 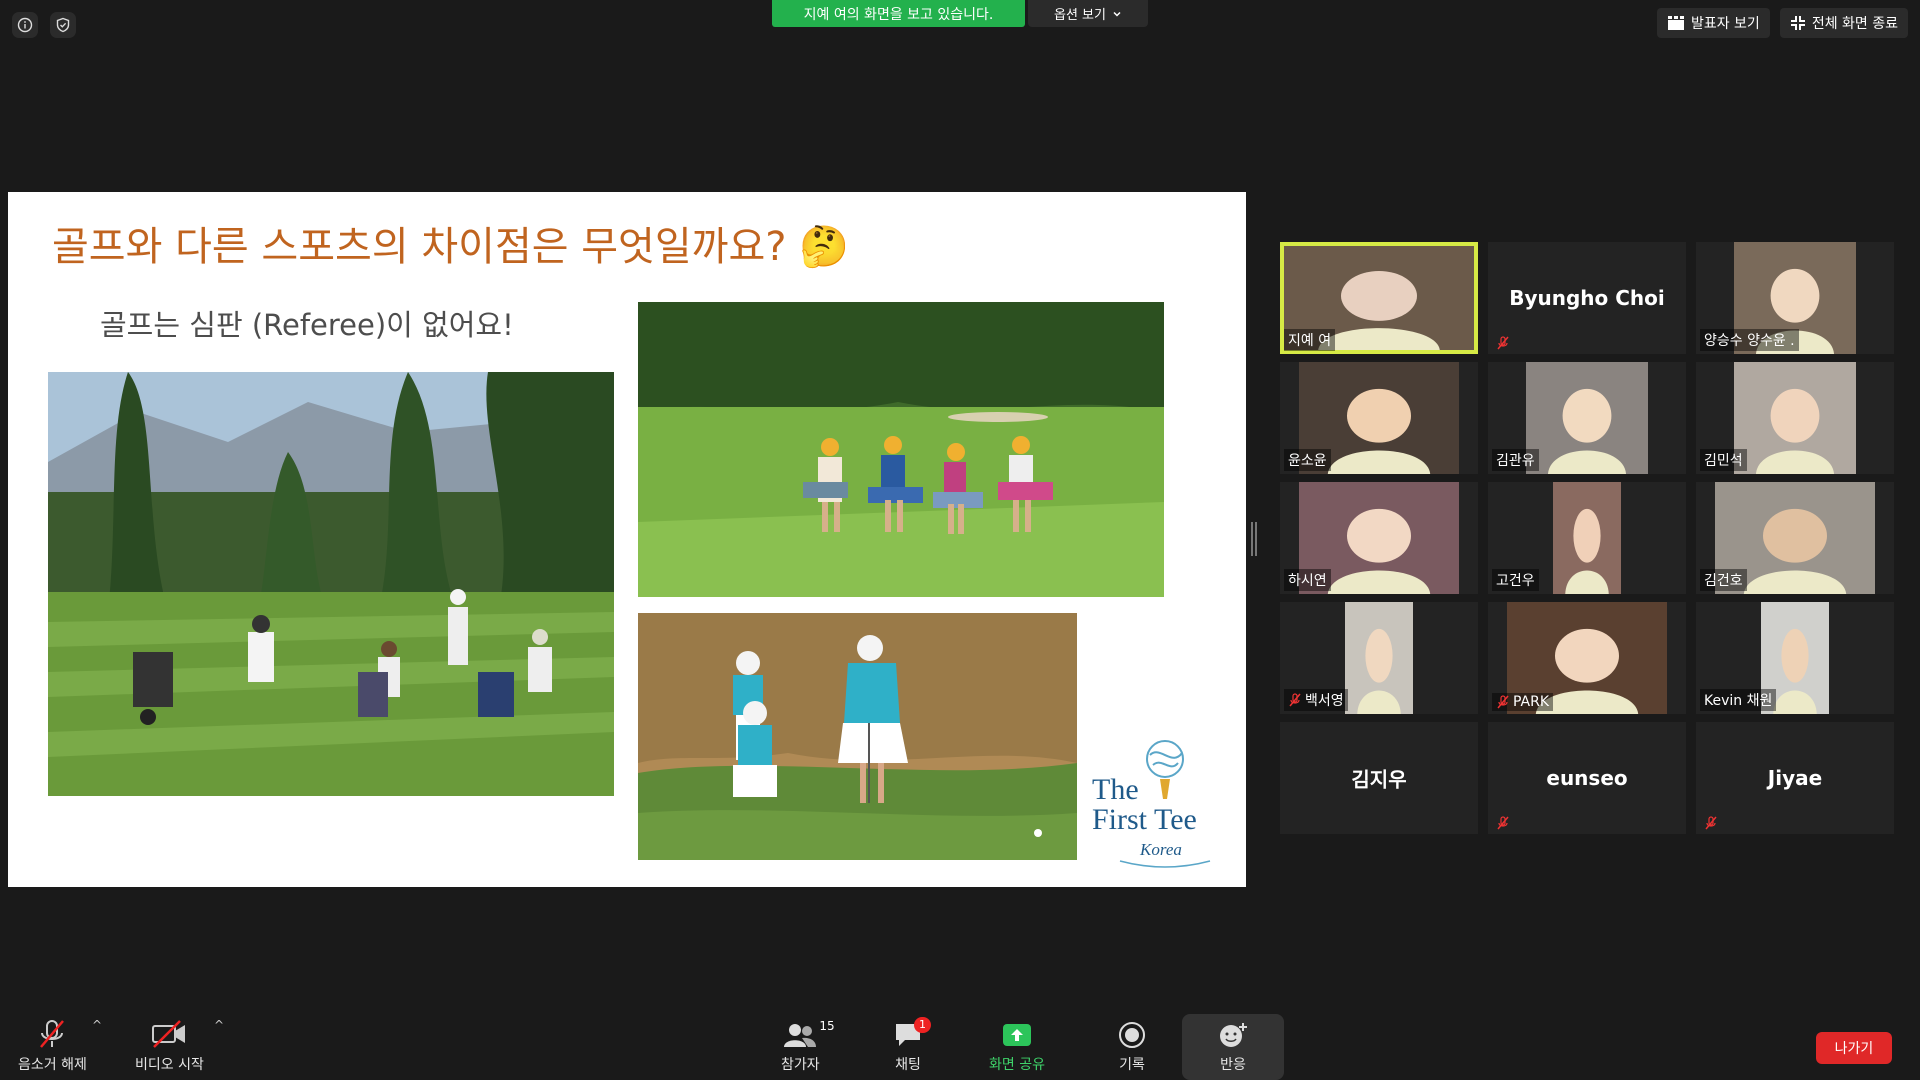 I want to click on view-options-button: 옵션 보기, so click(x=1088, y=13).